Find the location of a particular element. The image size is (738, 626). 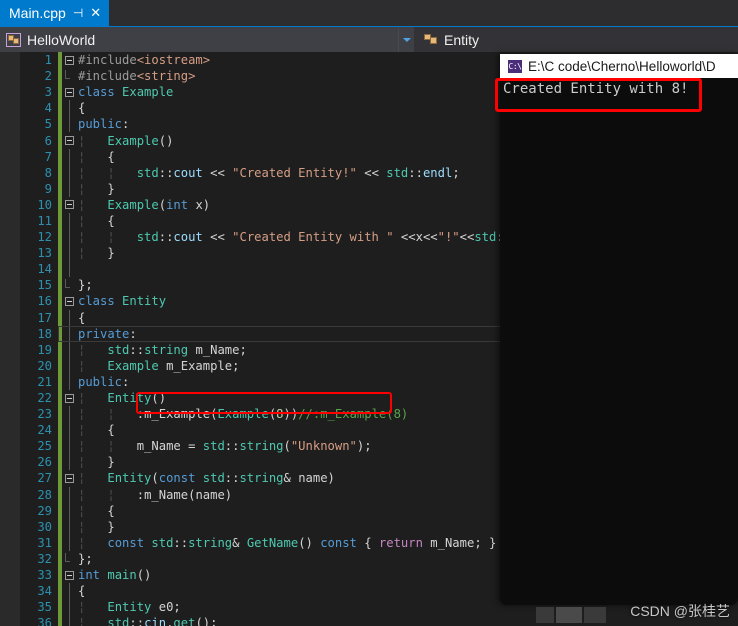

pin-icon: ⊣ is located at coordinates (78, 13).